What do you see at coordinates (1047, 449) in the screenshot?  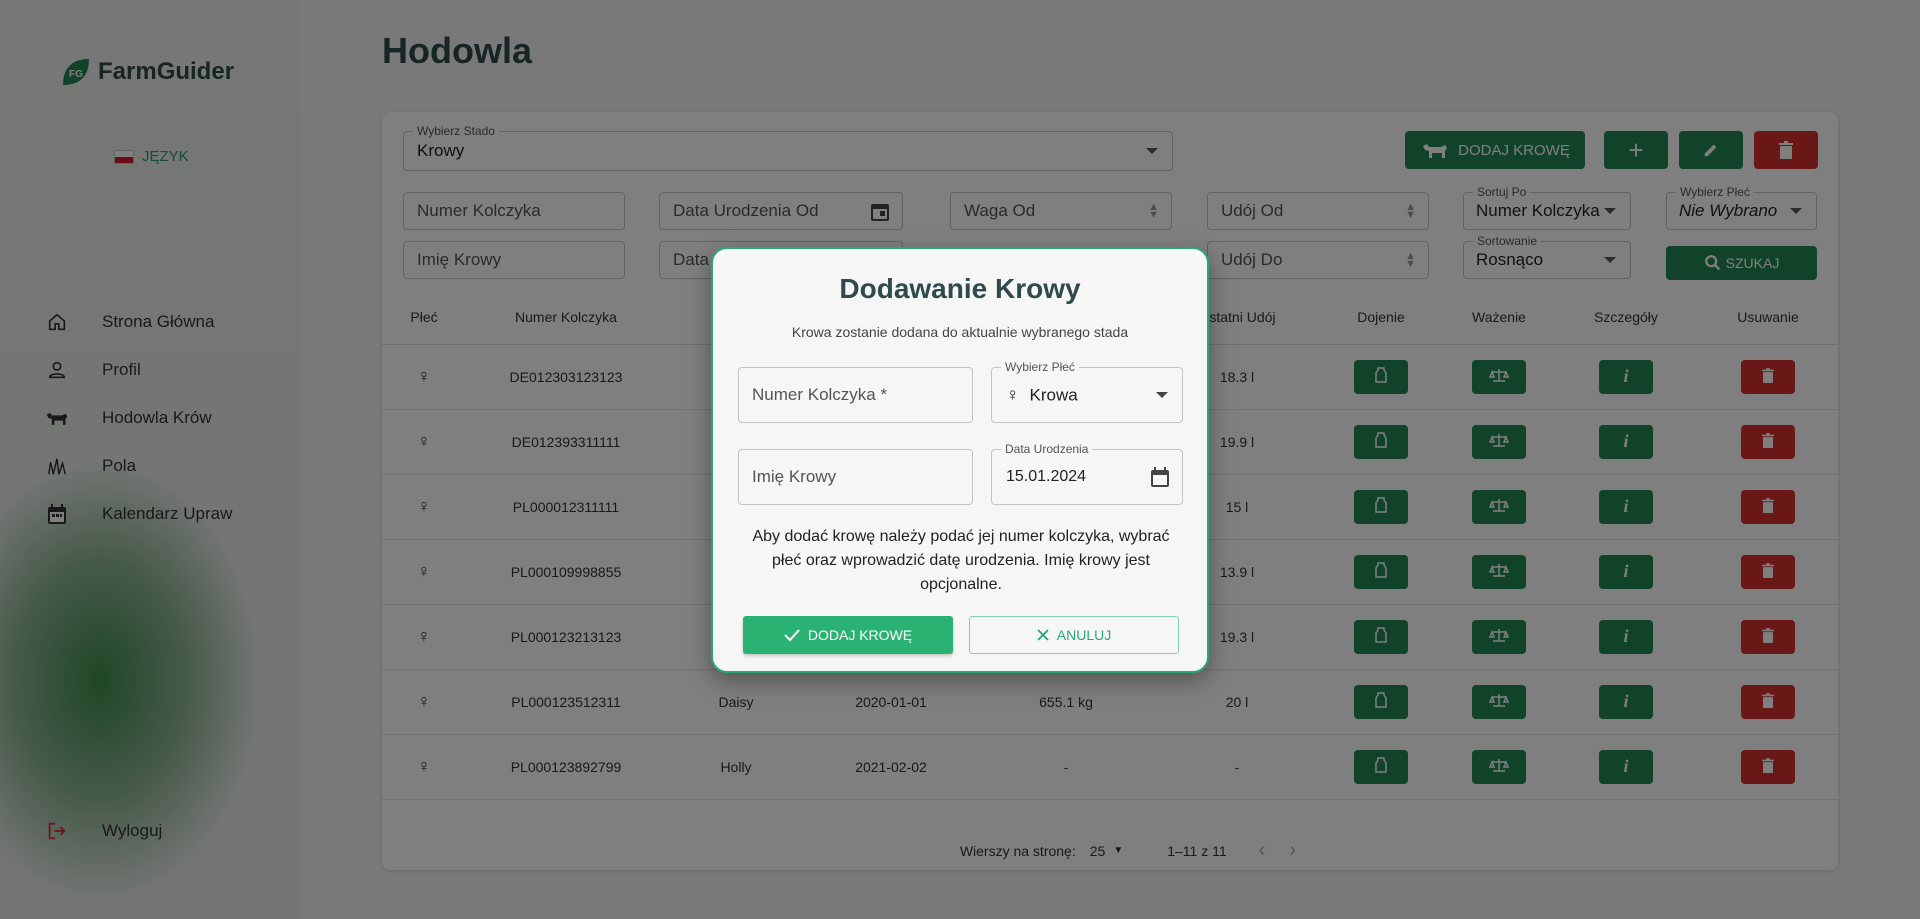 I see `birth-date-label: Data Urodzenia` at bounding box center [1047, 449].